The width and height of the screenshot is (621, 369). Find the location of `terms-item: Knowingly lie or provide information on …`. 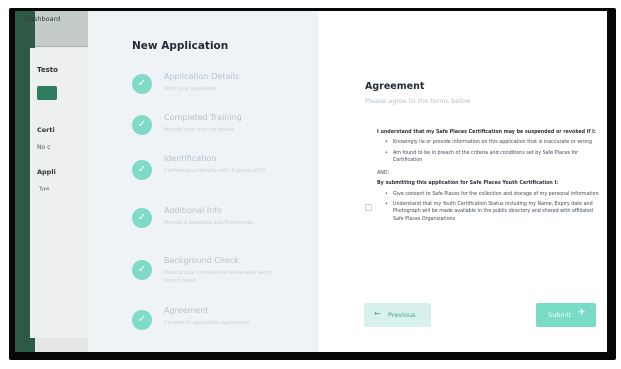

terms-item: Knowingly lie or provide information on … is located at coordinates (488, 143).